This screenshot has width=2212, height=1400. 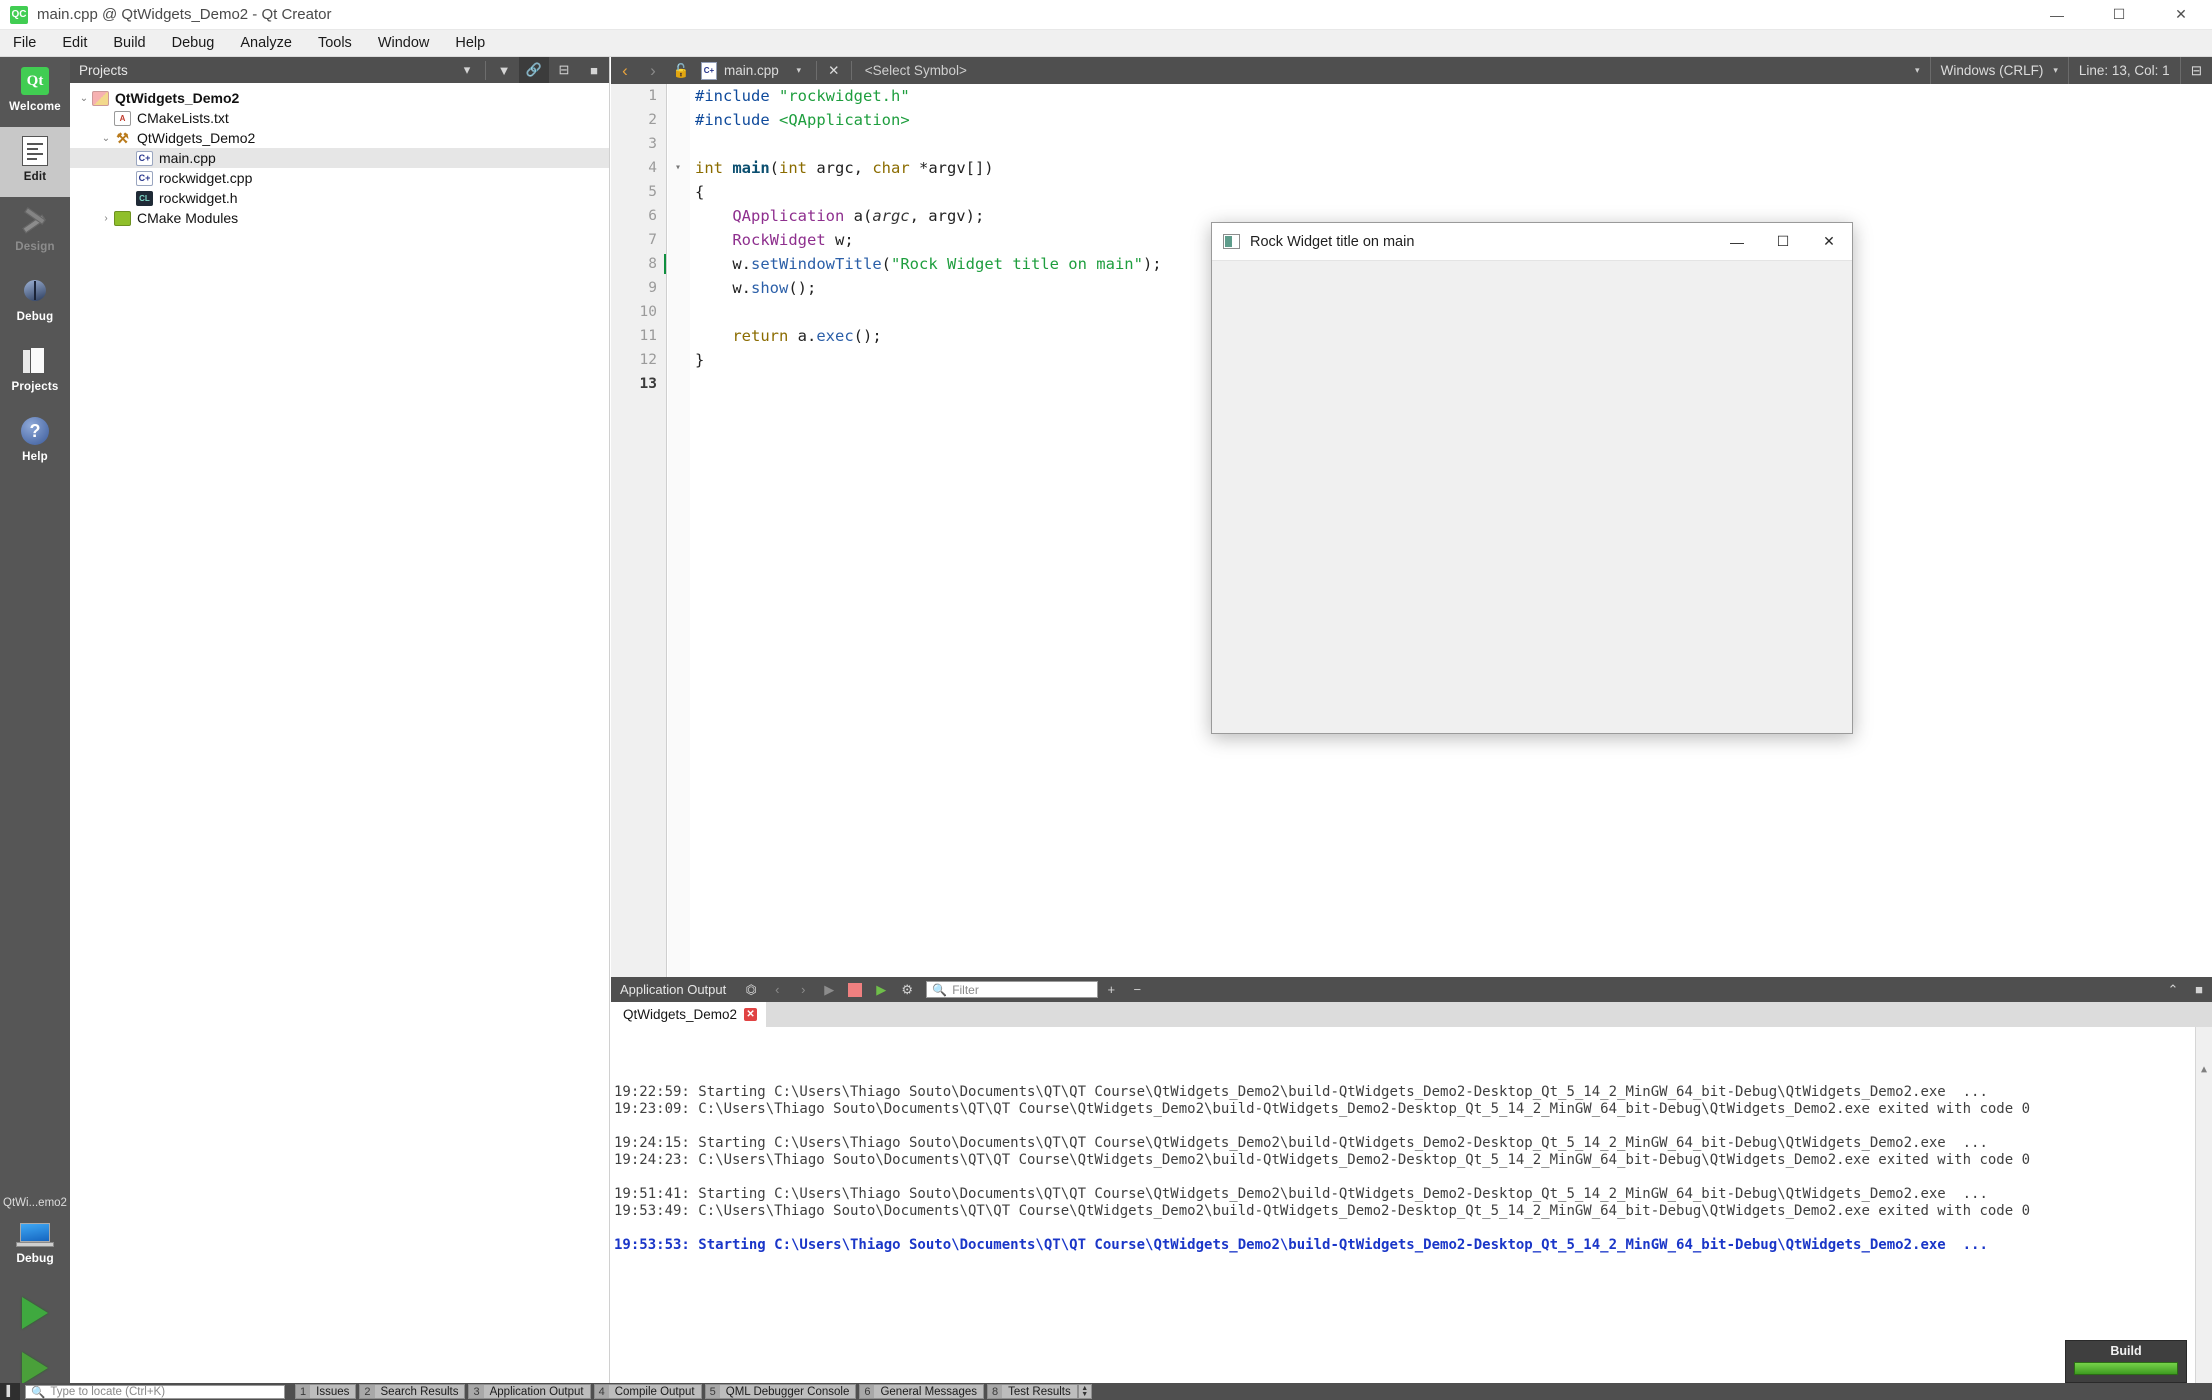 I want to click on rock-widget-canvas, so click(x=1532, y=497).